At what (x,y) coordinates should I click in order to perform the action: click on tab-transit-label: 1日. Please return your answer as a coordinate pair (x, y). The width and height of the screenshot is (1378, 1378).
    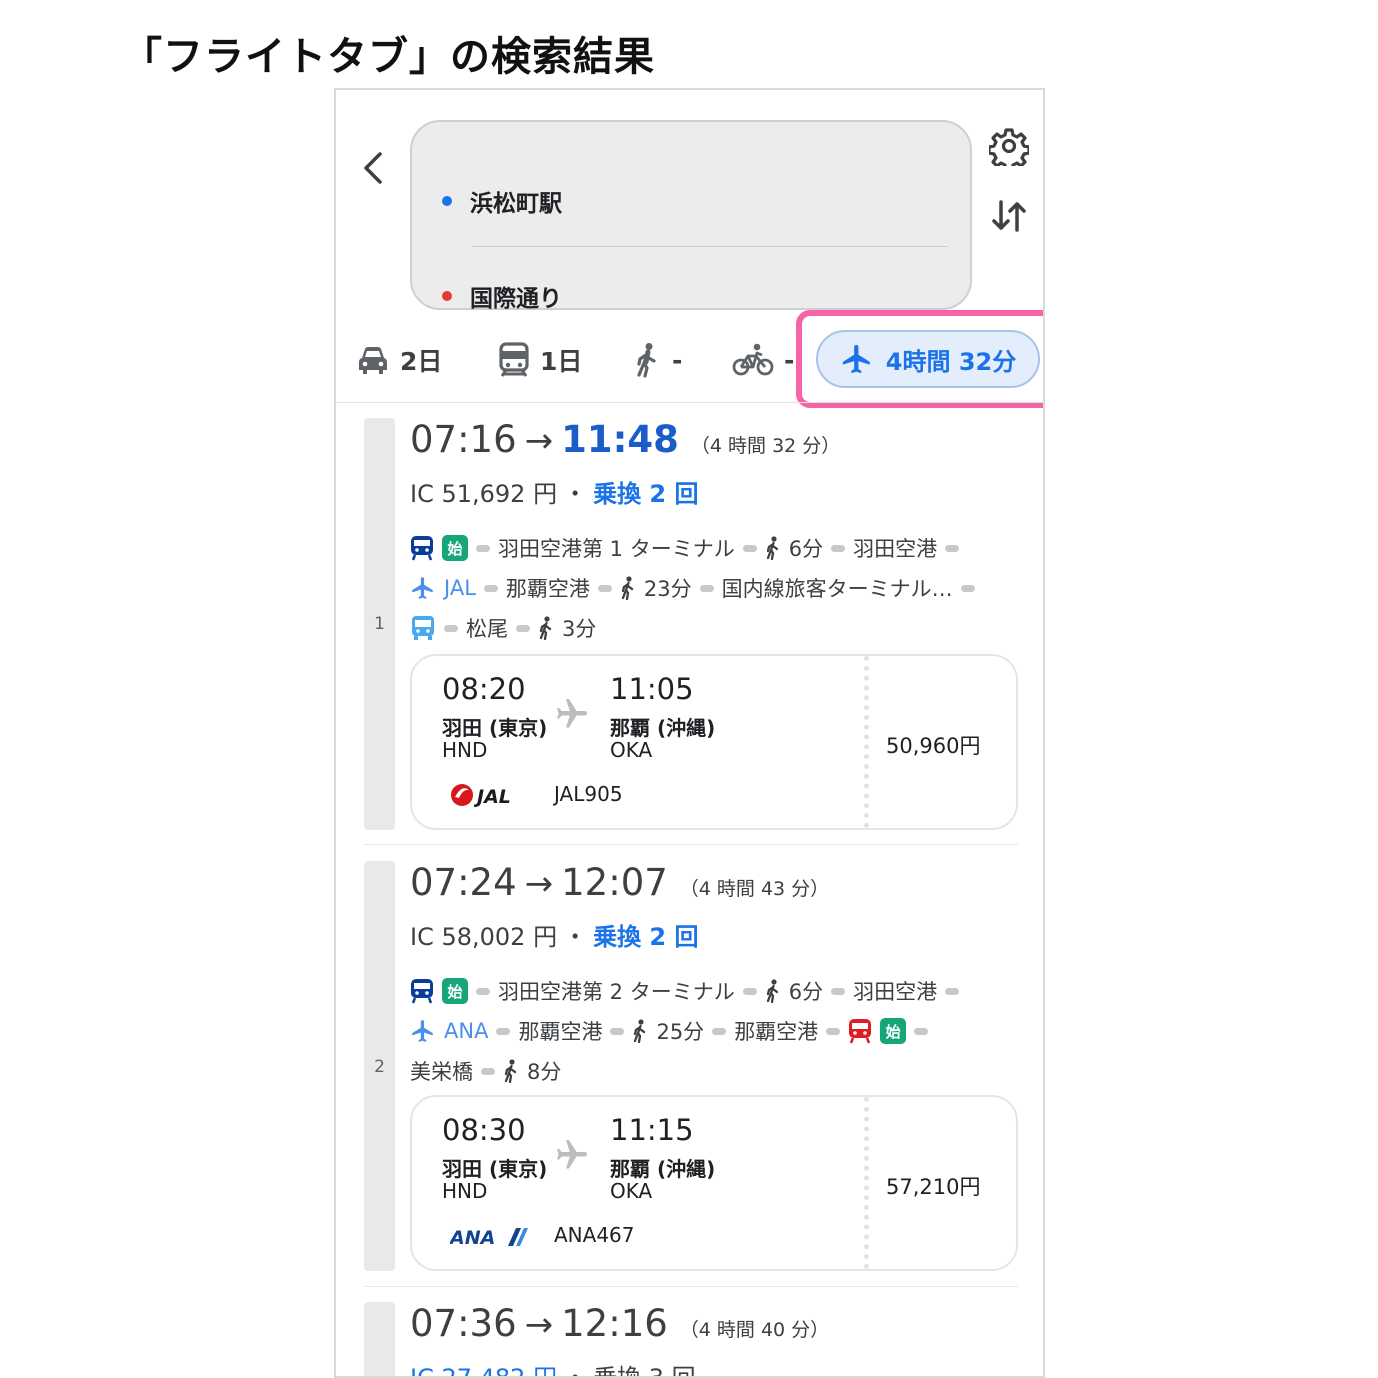
    Looking at the image, I should click on (561, 361).